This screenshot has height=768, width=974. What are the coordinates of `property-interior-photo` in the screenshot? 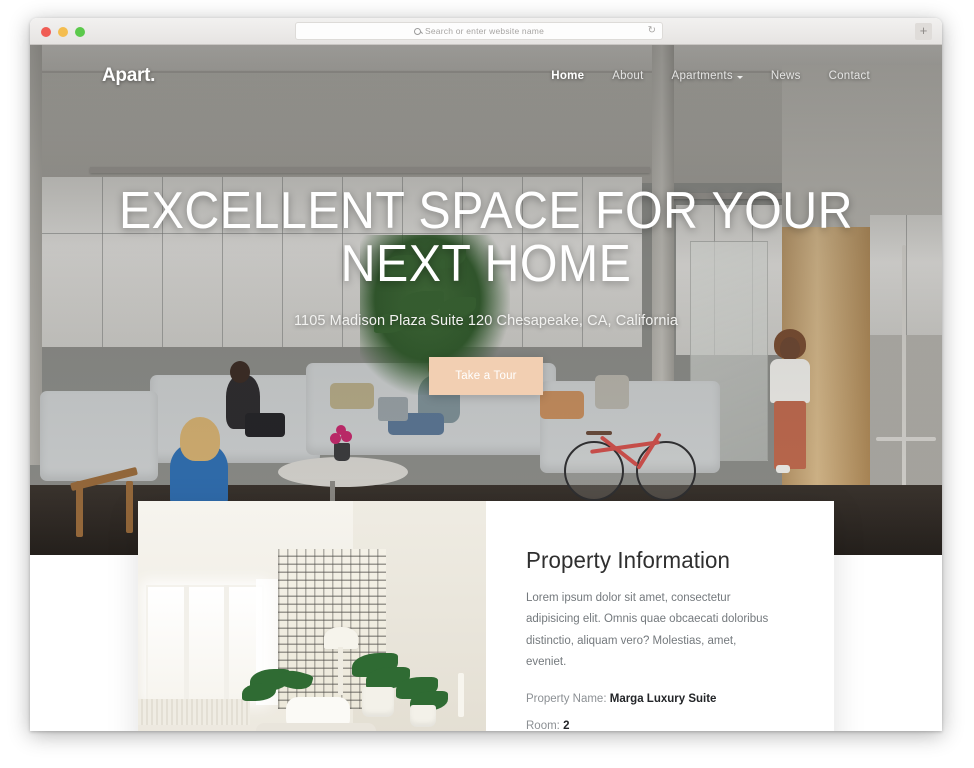 It's located at (312, 616).